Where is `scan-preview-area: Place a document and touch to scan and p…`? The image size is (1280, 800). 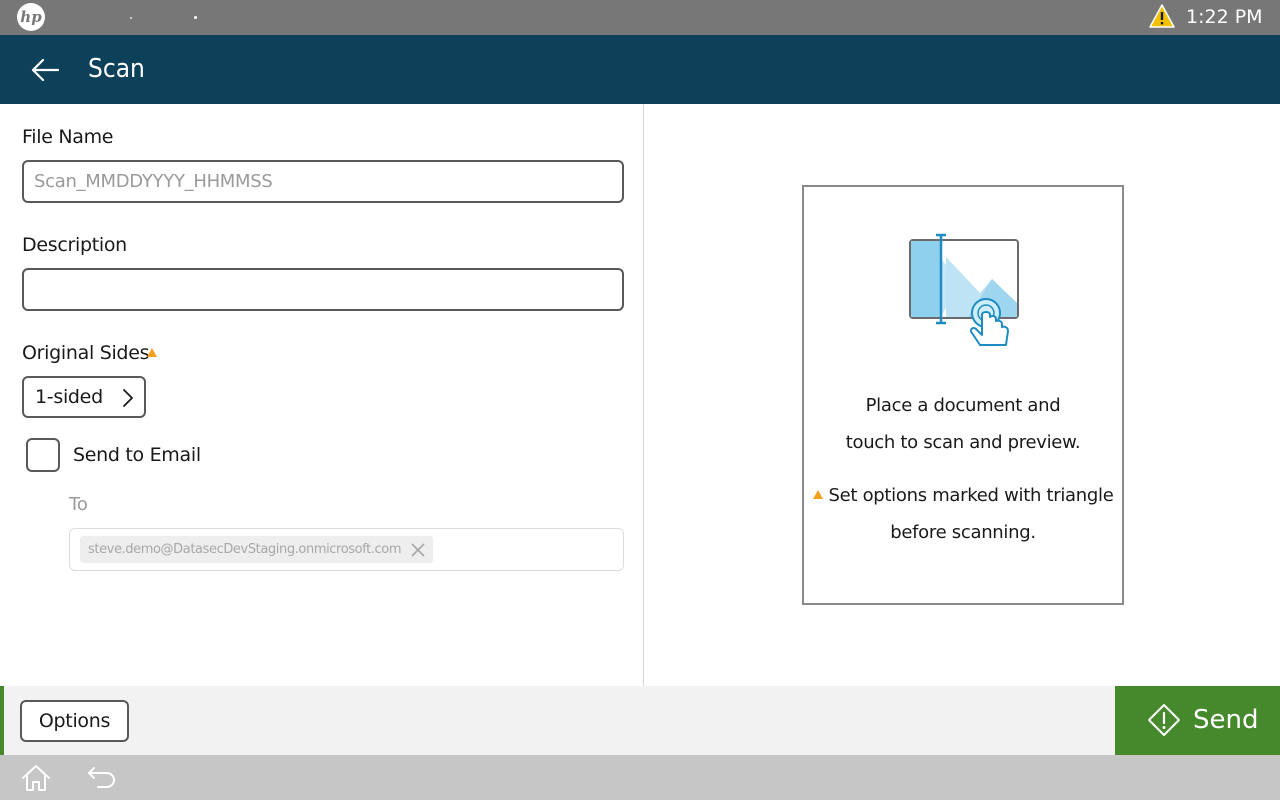
scan-preview-area: Place a document and touch to scan and p… is located at coordinates (963, 395).